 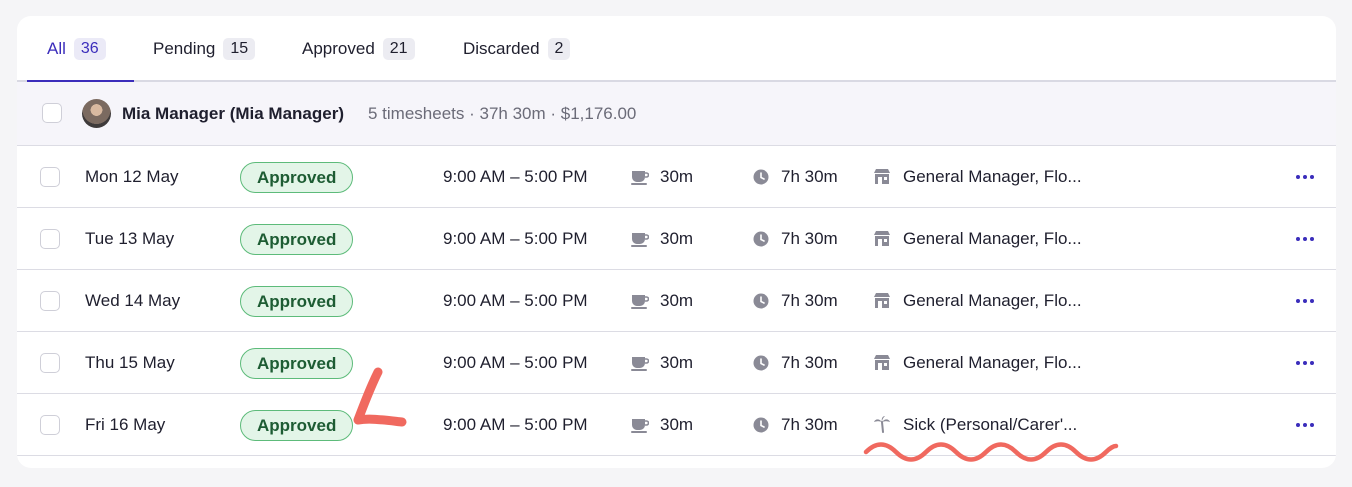 What do you see at coordinates (398, 49) in the screenshot?
I see `tab-count: 21` at bounding box center [398, 49].